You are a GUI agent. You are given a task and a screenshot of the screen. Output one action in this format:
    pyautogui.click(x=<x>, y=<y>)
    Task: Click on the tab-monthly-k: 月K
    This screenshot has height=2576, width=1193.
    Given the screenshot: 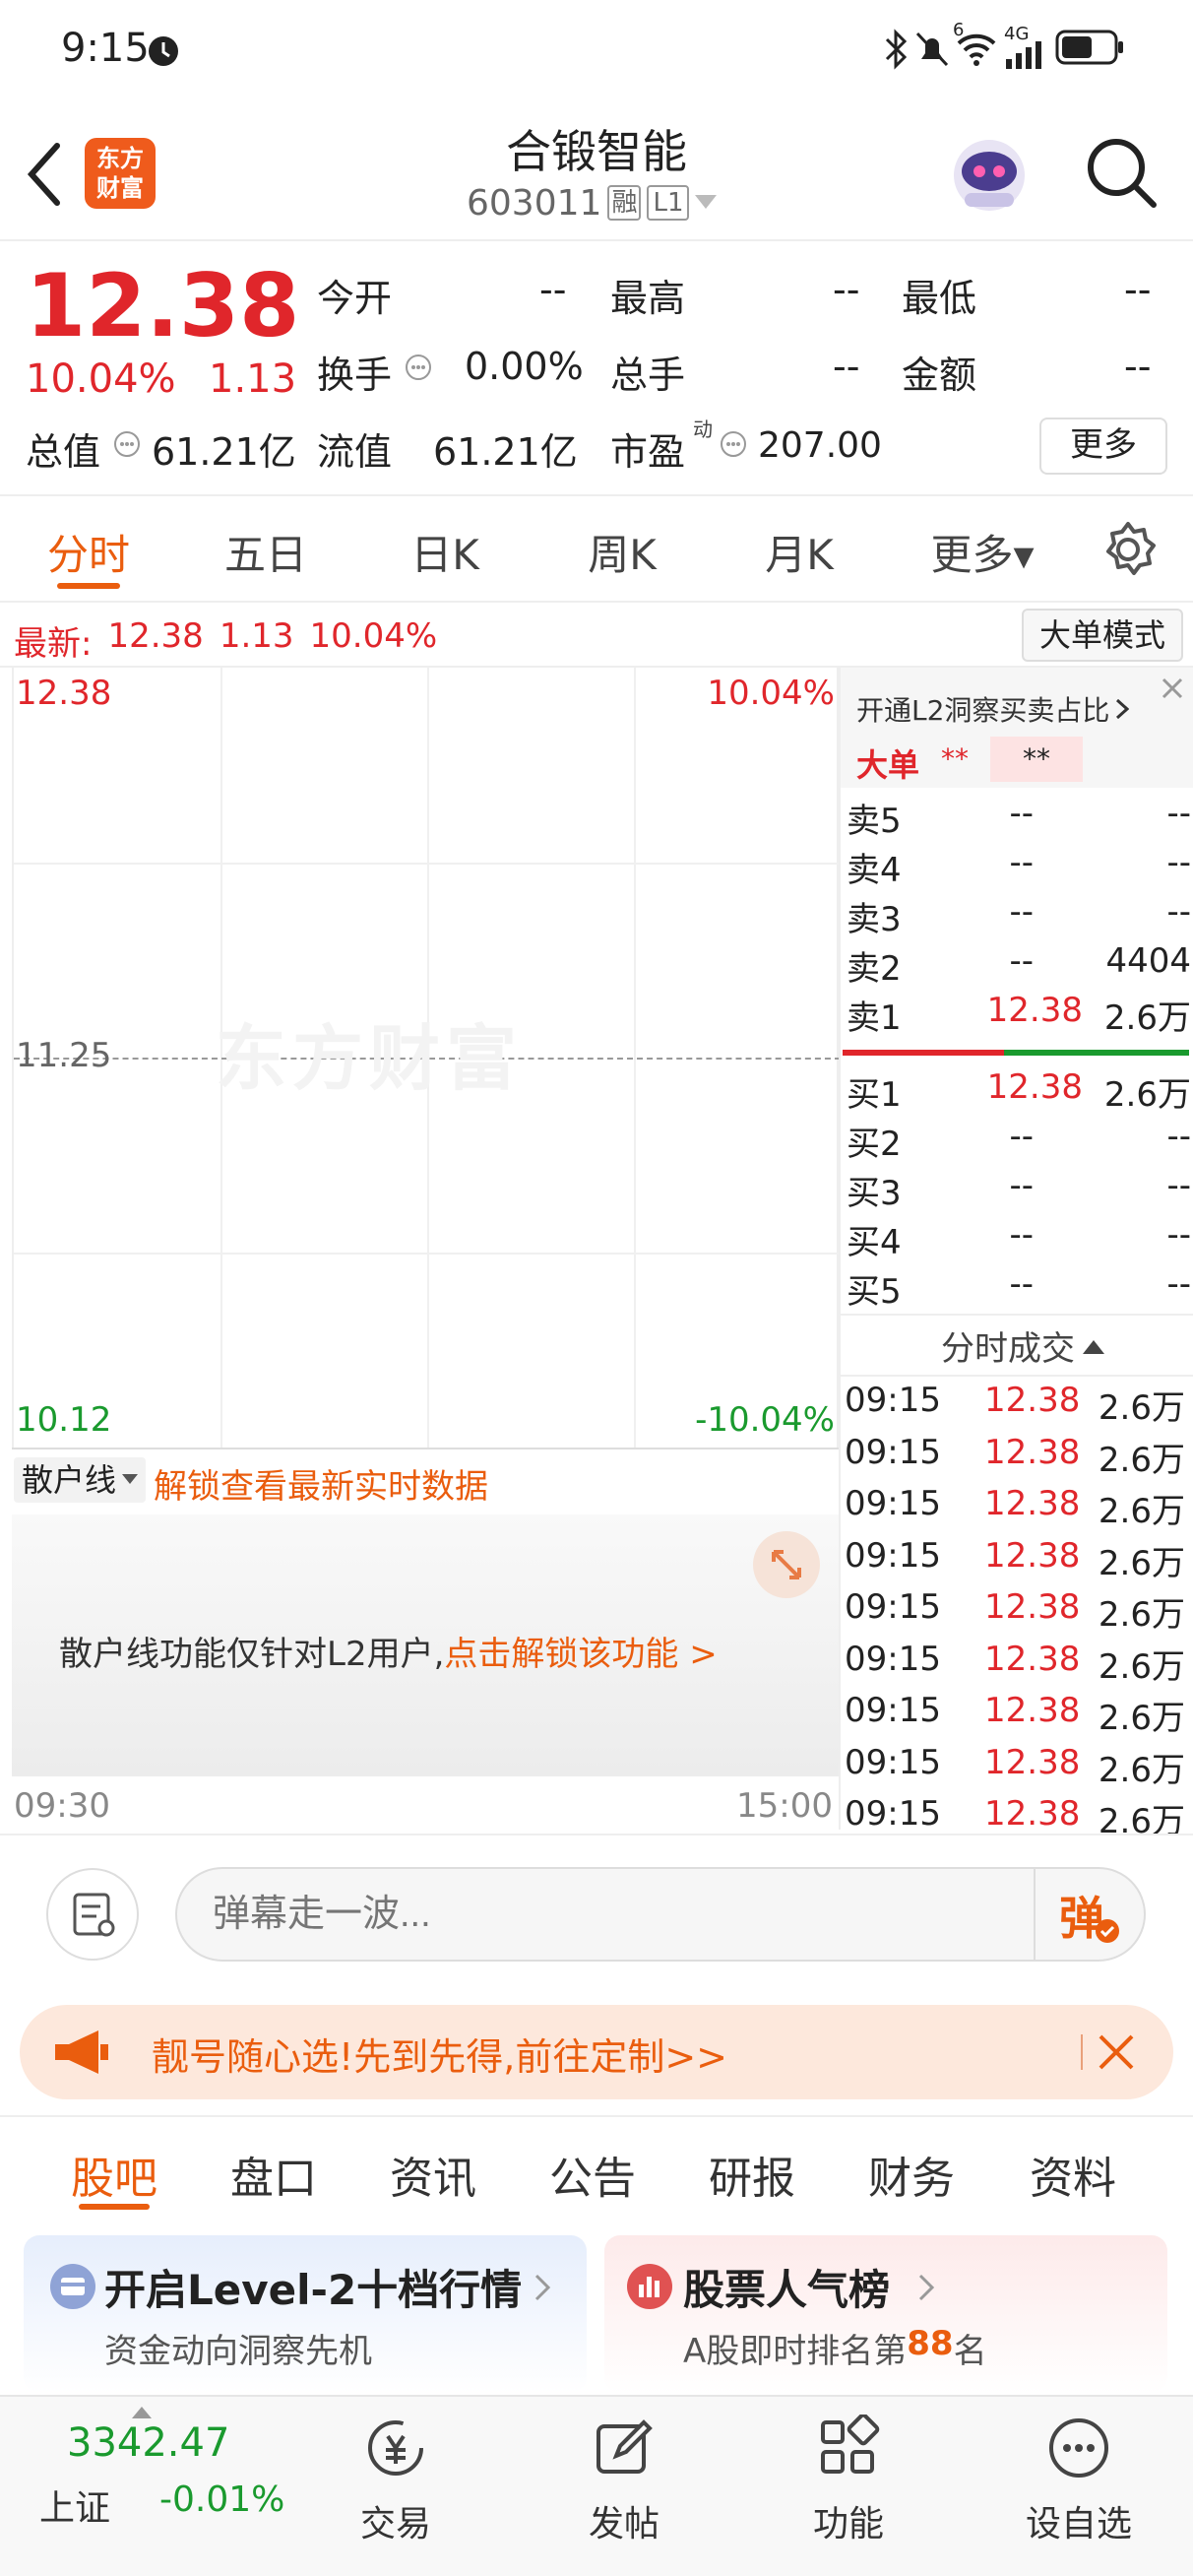 What is the action you would take?
    pyautogui.click(x=799, y=552)
    